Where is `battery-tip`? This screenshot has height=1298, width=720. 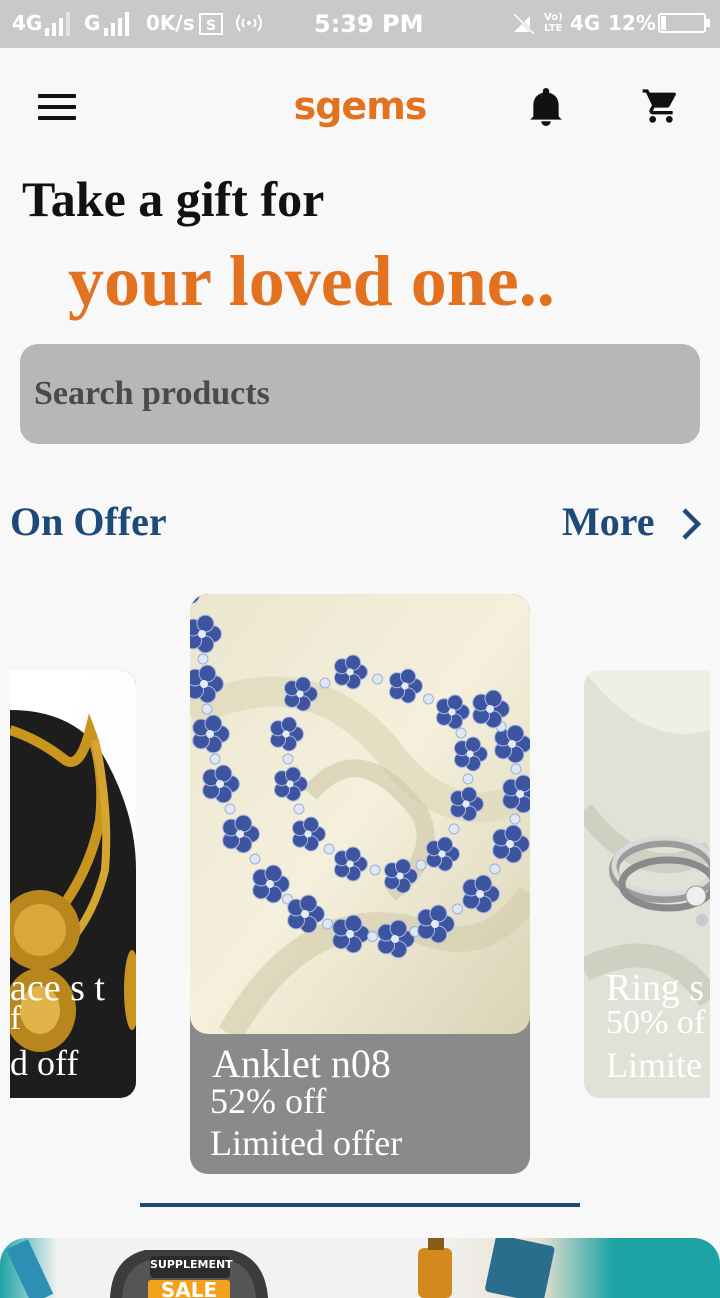 battery-tip is located at coordinates (708, 23).